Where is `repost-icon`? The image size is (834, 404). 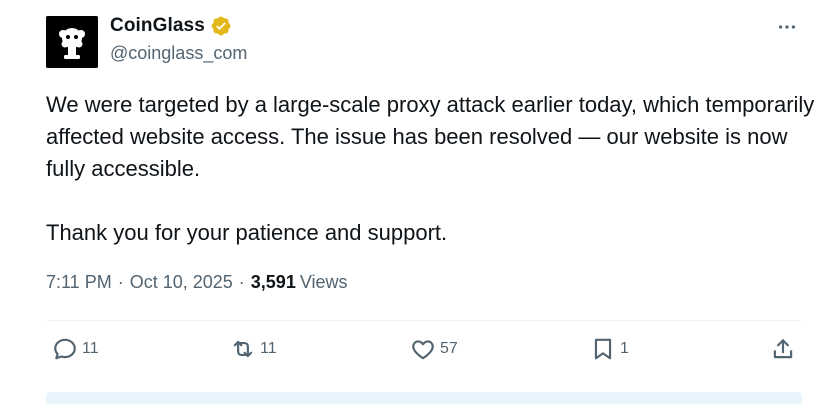
repost-icon is located at coordinates (243, 349).